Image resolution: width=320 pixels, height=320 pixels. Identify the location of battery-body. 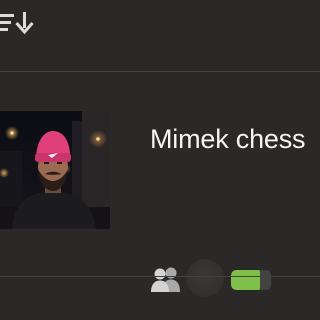
(251, 280).